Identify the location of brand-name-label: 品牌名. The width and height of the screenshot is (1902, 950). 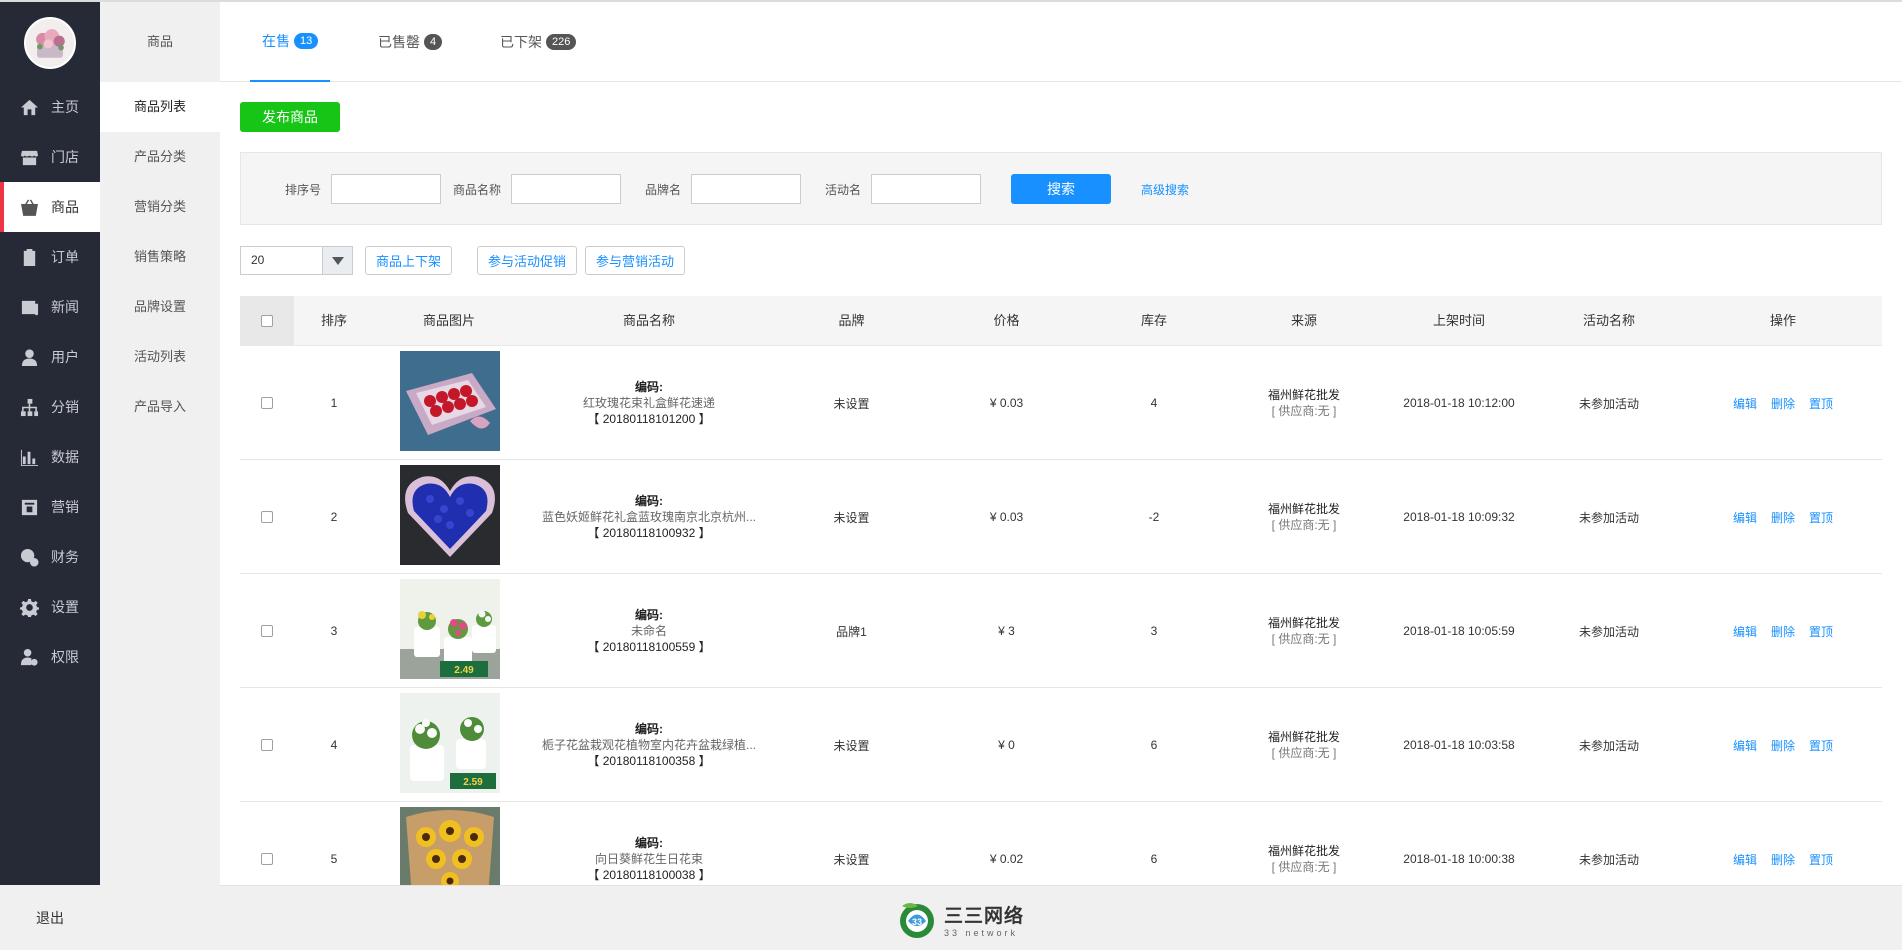
(663, 190).